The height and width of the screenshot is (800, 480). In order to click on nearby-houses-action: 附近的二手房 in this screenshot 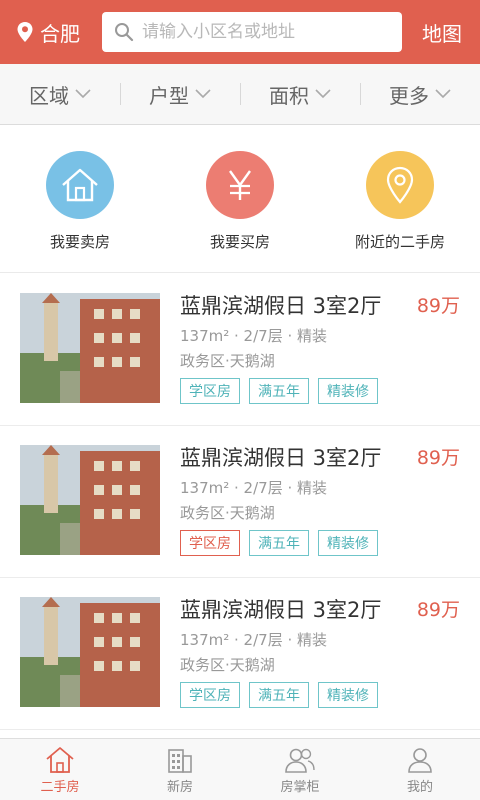, I will do `click(400, 201)`.